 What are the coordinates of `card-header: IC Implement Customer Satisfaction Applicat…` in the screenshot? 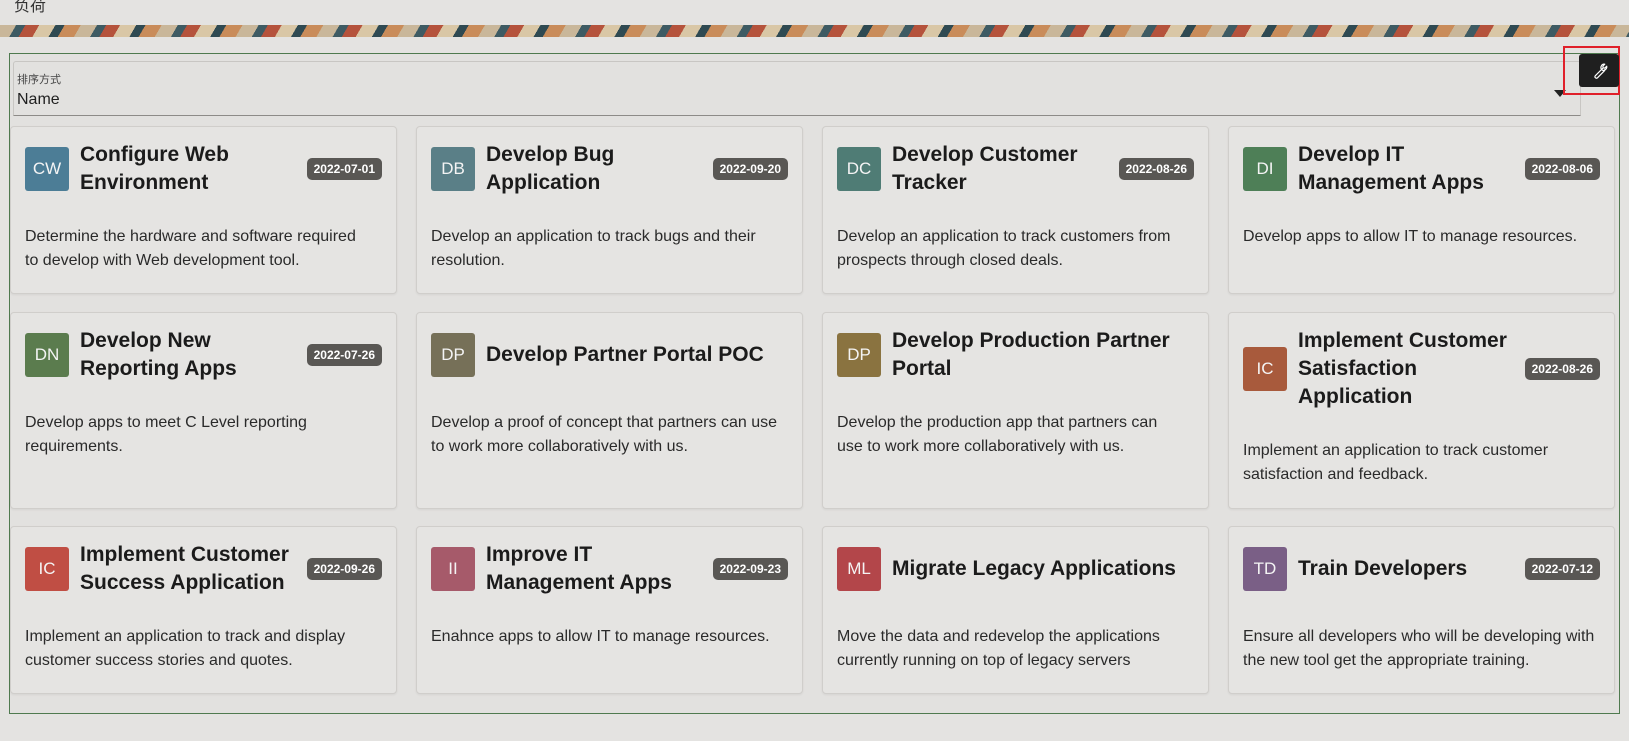 It's located at (1421, 369).